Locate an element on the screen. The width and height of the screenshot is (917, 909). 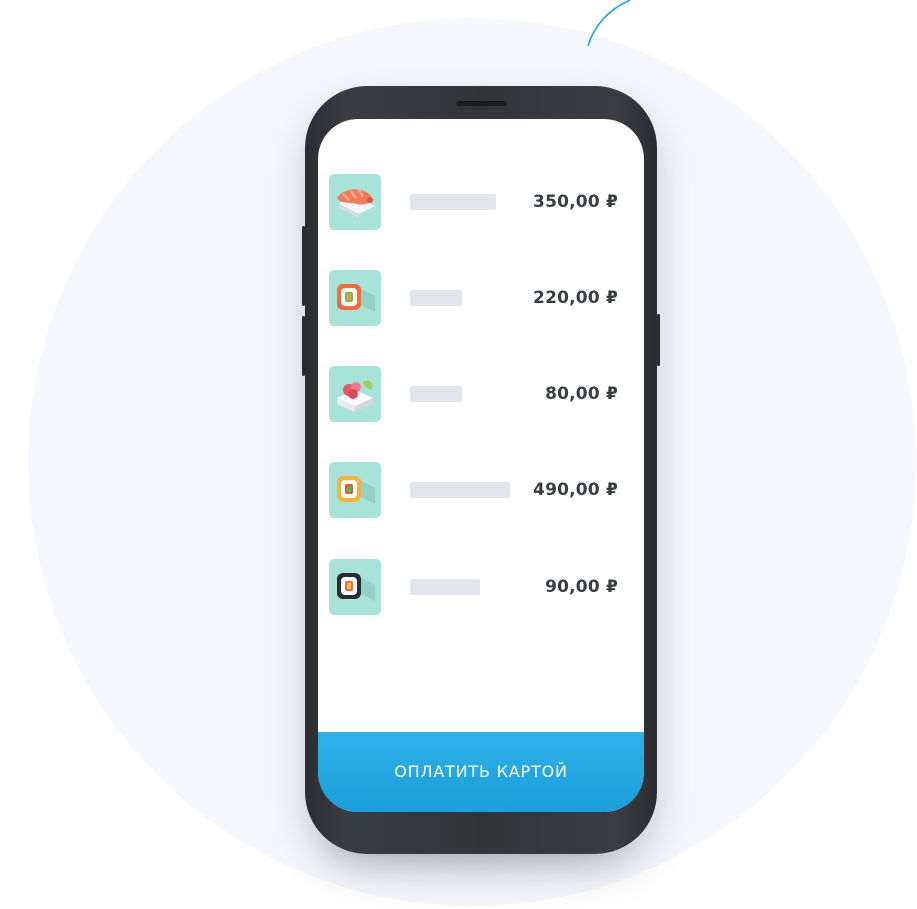
decorative-arc is located at coordinates (609, 23).